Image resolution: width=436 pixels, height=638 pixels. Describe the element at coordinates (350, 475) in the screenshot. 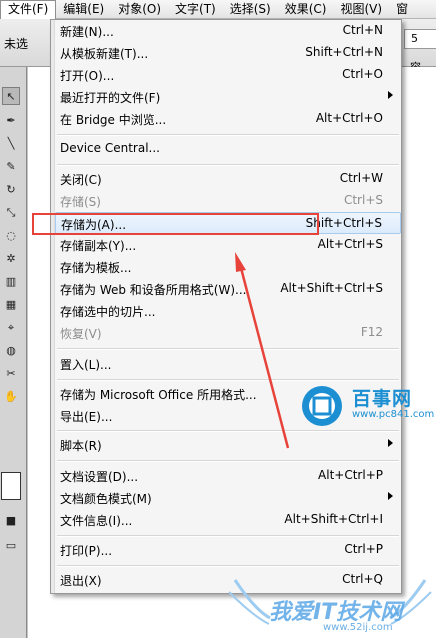

I see `menu-item-shortcut: Alt+Ctrl+P` at that location.